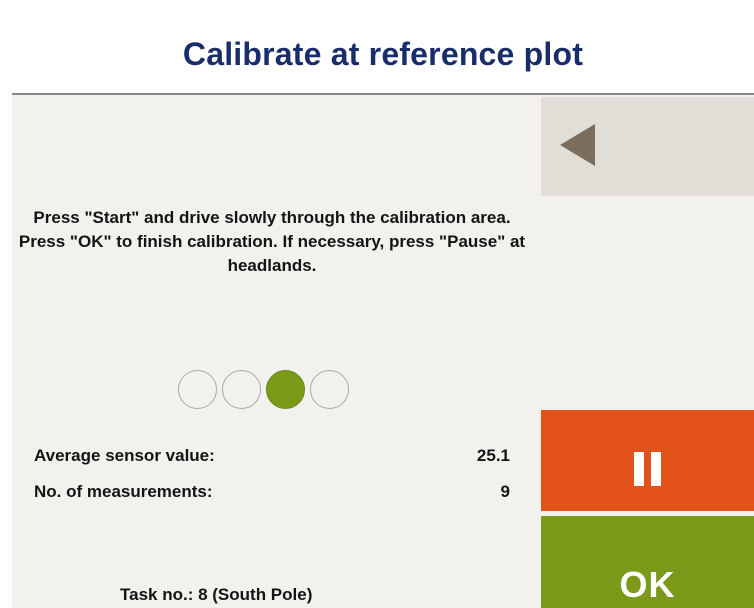  What do you see at coordinates (647, 562) in the screenshot?
I see `ok-button: OK` at bounding box center [647, 562].